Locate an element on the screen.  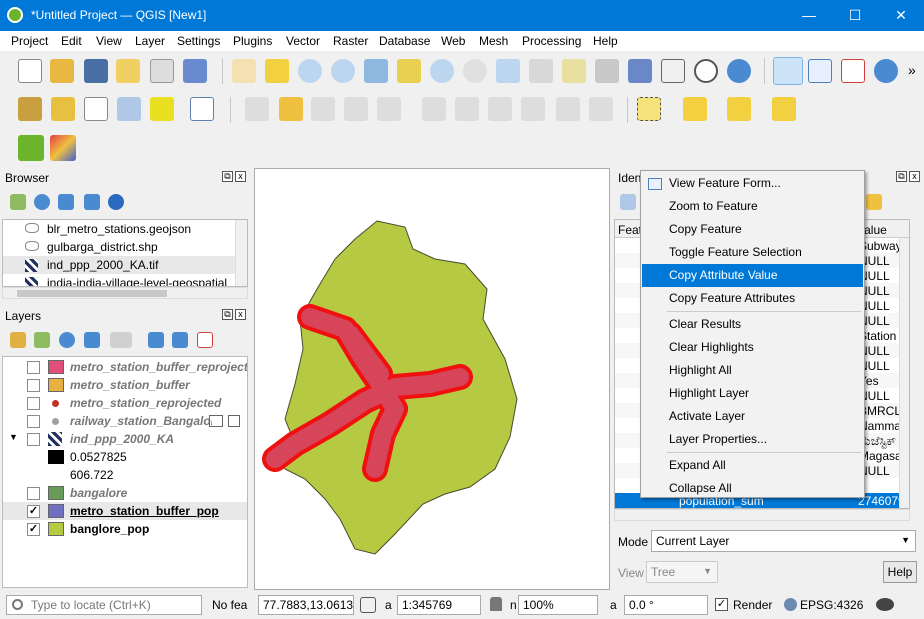
zoom-native-icon is located at coordinates (475, 71).